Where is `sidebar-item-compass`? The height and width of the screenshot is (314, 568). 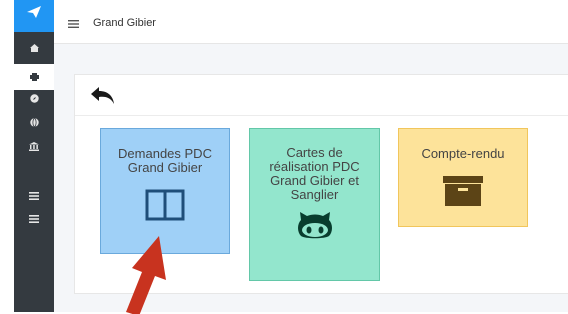 sidebar-item-compass is located at coordinates (34, 98).